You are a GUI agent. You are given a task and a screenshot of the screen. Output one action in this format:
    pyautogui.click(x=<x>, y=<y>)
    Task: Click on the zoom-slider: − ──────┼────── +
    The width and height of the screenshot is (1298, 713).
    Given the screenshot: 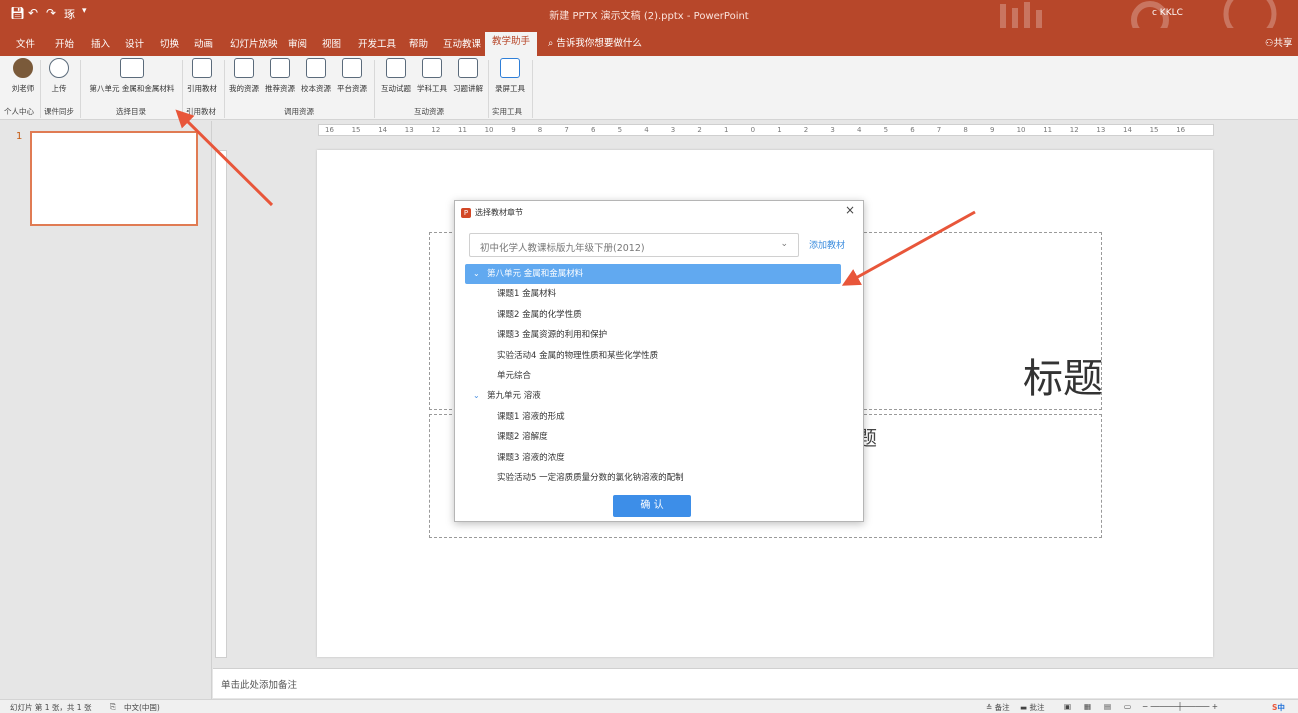 What is the action you would take?
    pyautogui.click(x=1180, y=706)
    